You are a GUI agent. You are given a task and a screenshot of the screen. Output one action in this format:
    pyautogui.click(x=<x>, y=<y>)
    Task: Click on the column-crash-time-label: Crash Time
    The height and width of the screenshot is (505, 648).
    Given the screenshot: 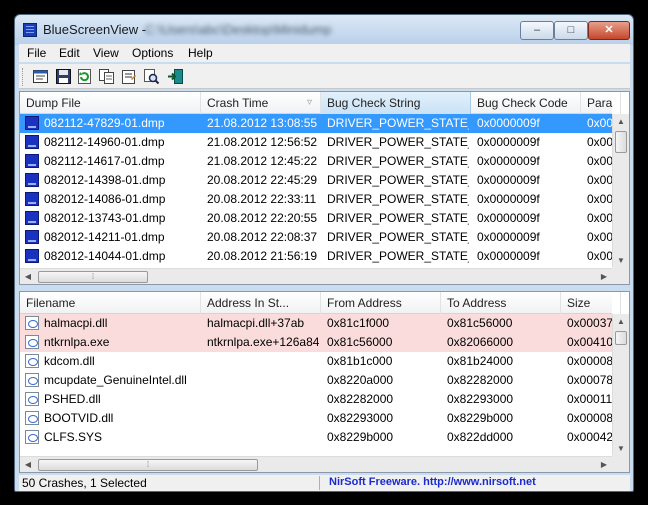 What is the action you would take?
    pyautogui.click(x=238, y=103)
    